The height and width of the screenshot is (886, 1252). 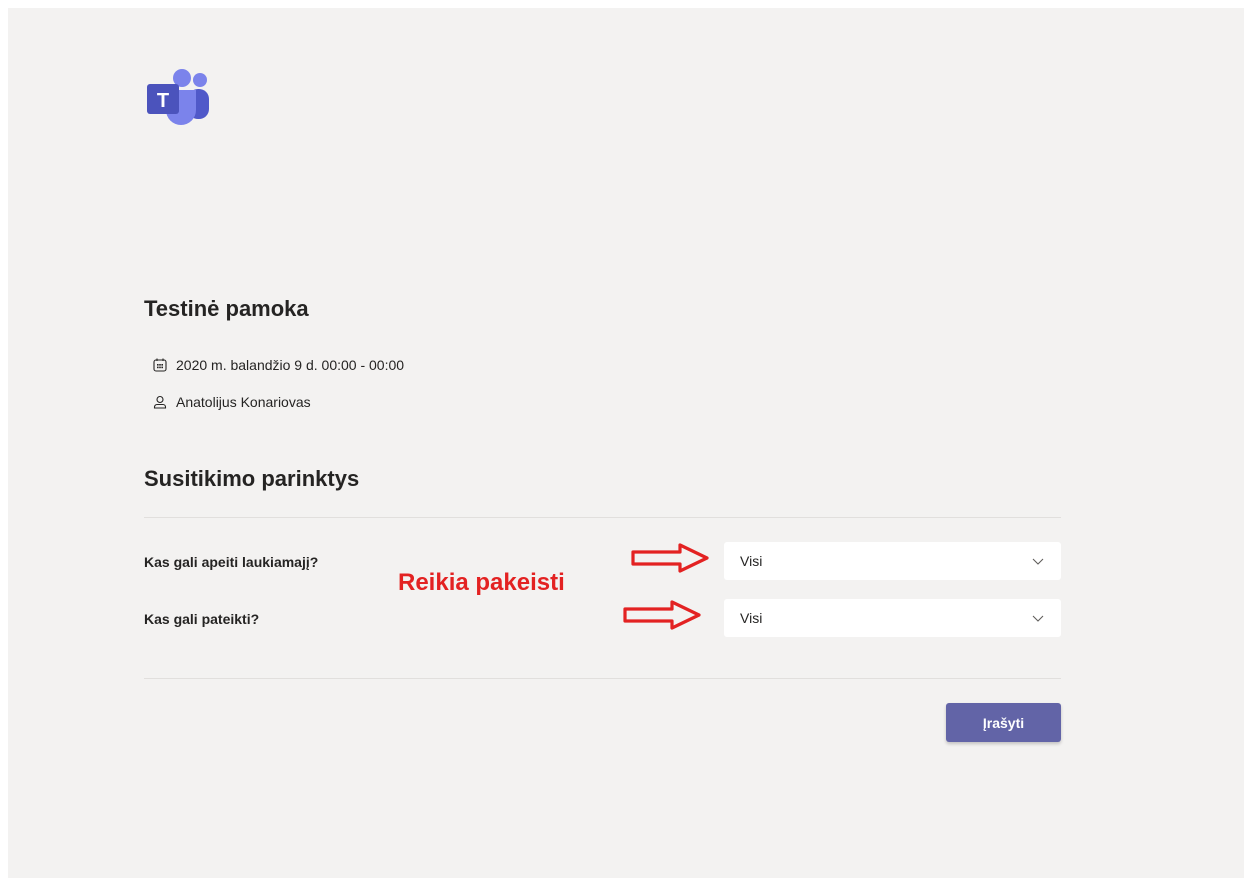 What do you see at coordinates (202, 619) in the screenshot?
I see `presenters-label: Kas gali pateikti?` at bounding box center [202, 619].